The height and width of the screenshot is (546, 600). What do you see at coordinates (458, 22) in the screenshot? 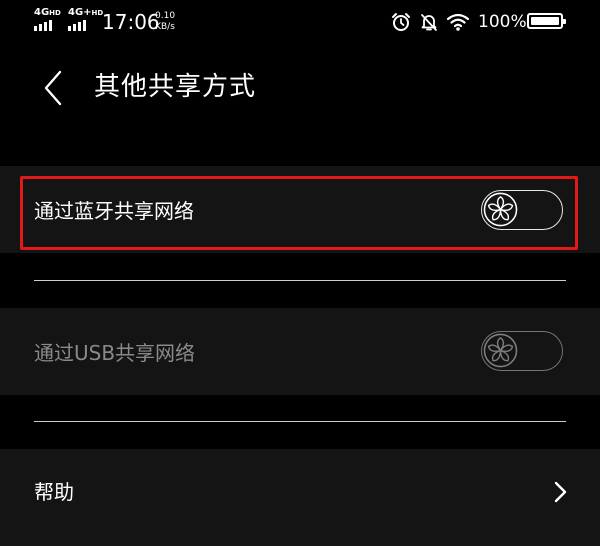
I see `wifi-icon` at bounding box center [458, 22].